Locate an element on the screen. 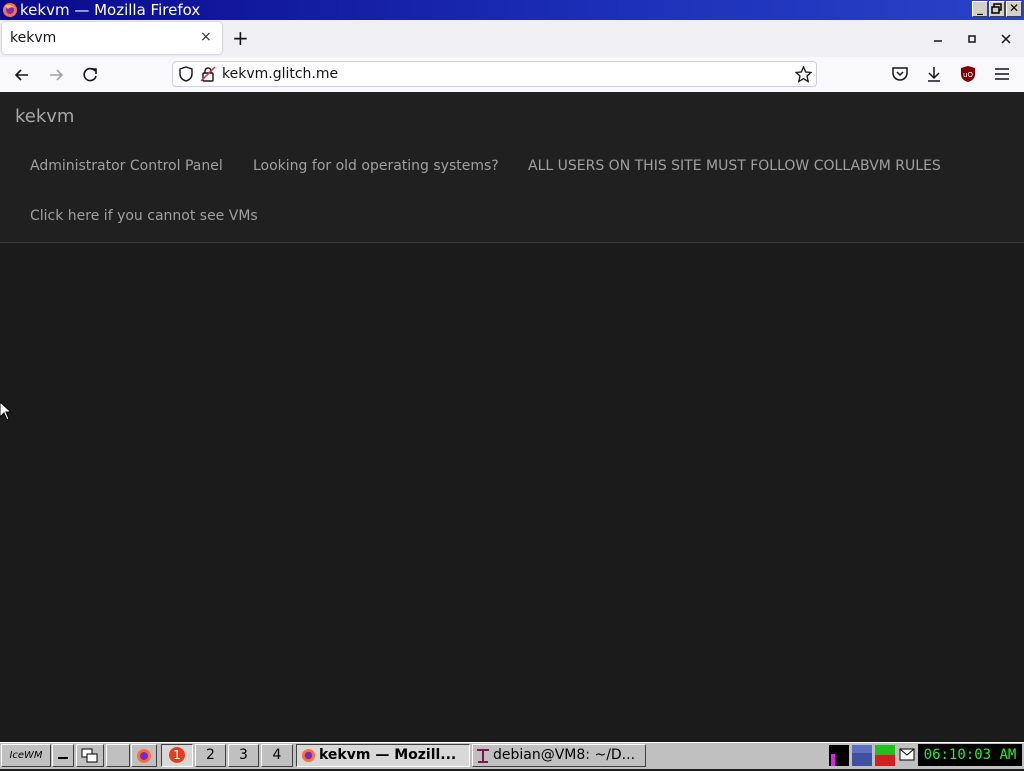 The height and width of the screenshot is (771, 1024). site-brand: kekvm is located at coordinates (44, 116).